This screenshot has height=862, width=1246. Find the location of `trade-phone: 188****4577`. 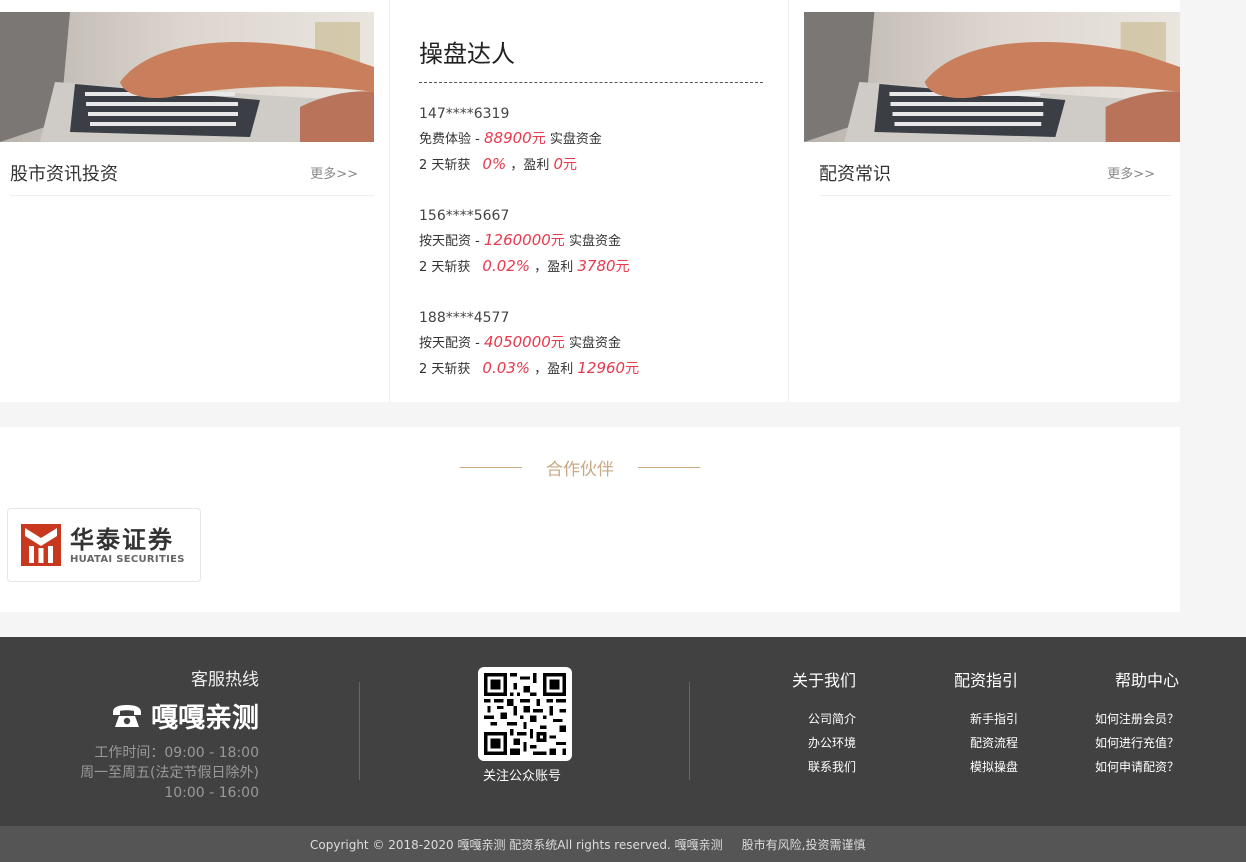

trade-phone: 188****4577 is located at coordinates (464, 318).